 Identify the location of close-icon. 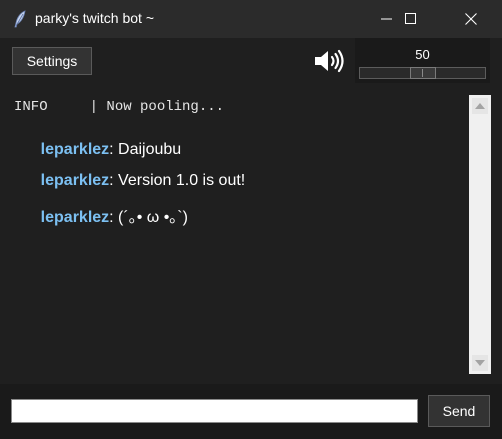
(471, 19).